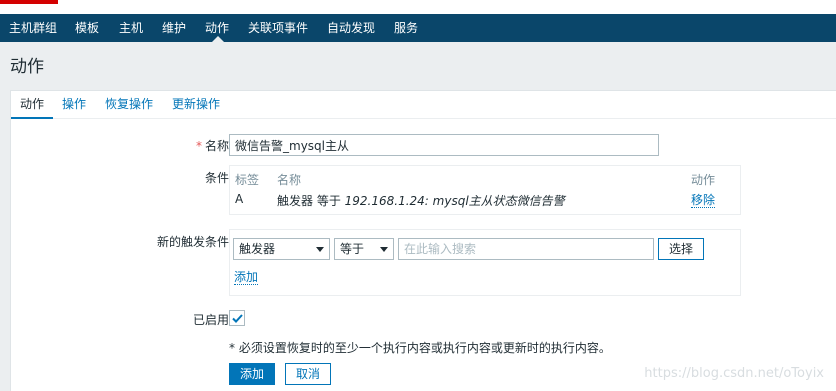  Describe the element at coordinates (218, 39) in the screenshot. I see `active-indicator` at that location.